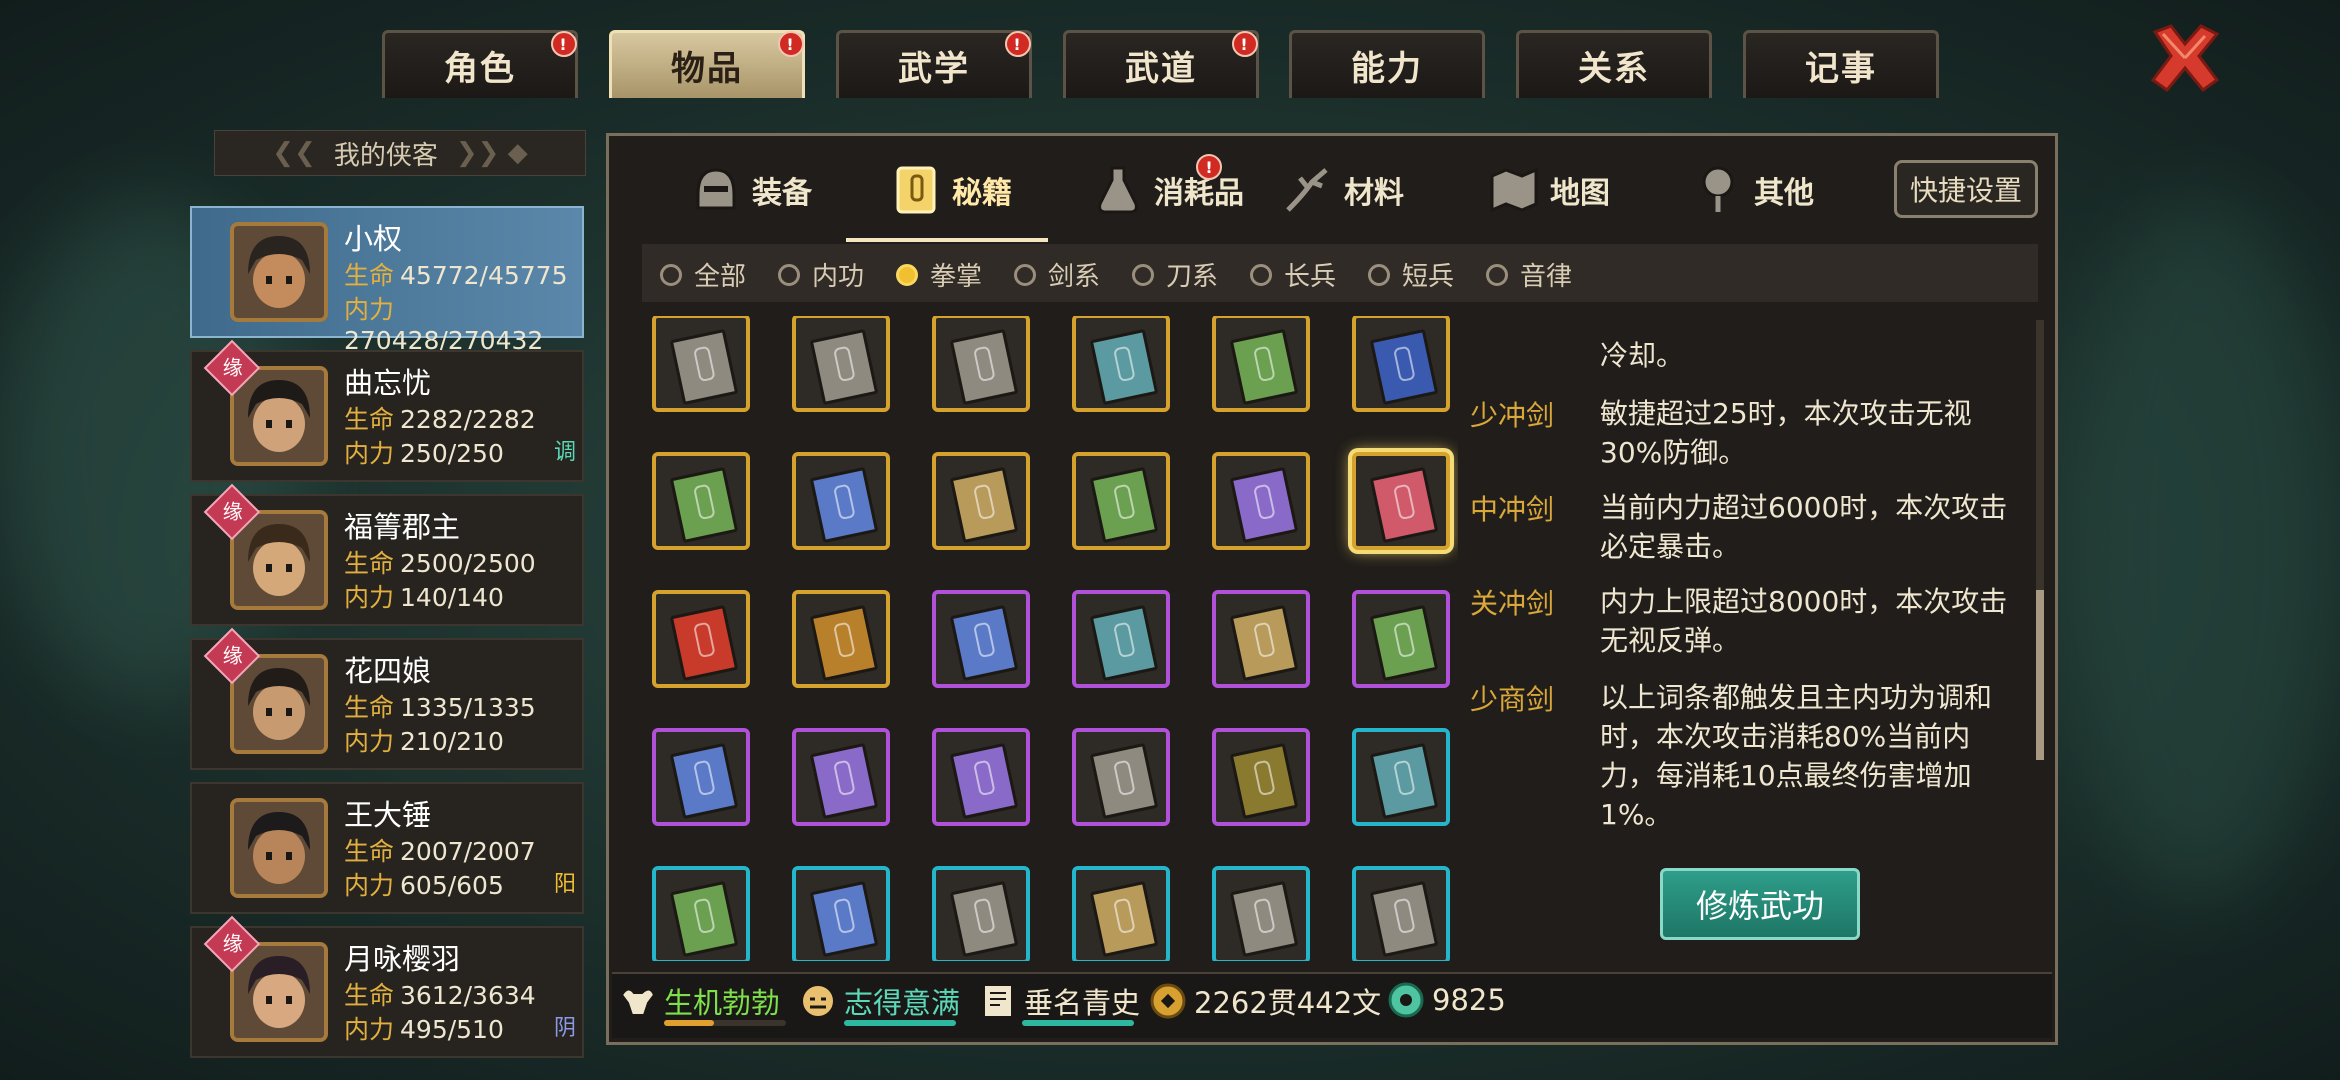  Describe the element at coordinates (440, 850) in the screenshot. I see `character-hp: 生命 2007/2007` at that location.